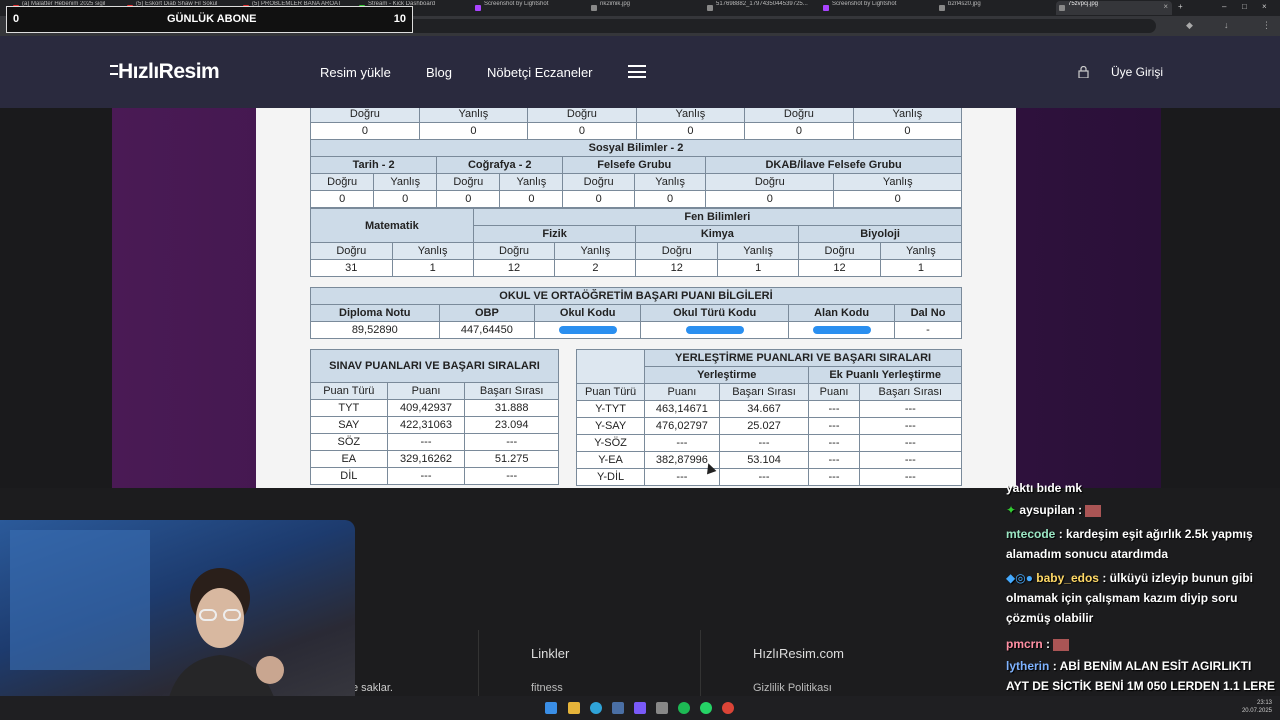 This screenshot has width=1280, height=720. Describe the element at coordinates (399, 19) in the screenshot. I see `overlay-right-count: 10` at that location.